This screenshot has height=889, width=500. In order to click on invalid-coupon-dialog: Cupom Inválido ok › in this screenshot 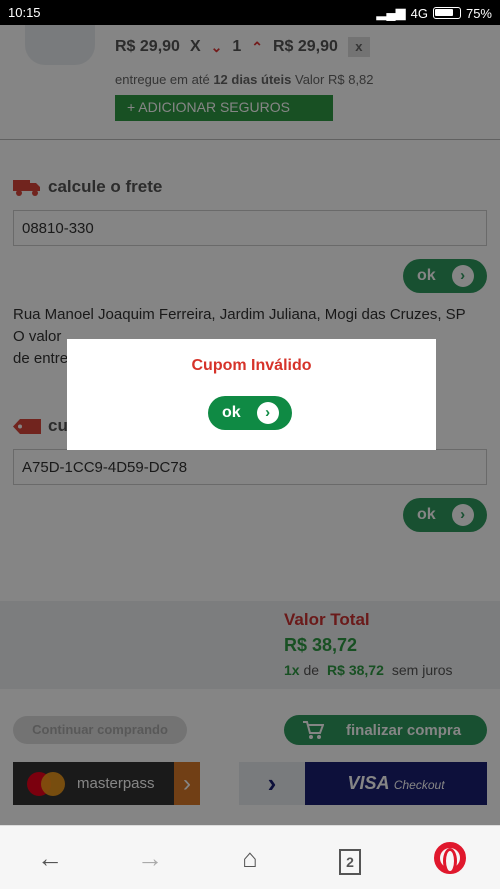, I will do `click(251, 394)`.